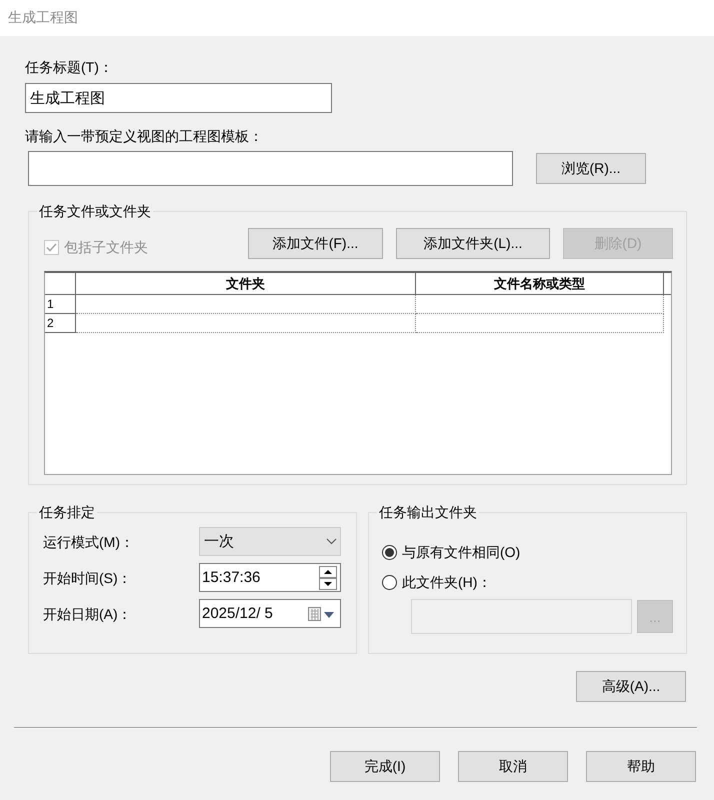  I want to click on task-title-label: 任务标题(T)：, so click(69, 67).